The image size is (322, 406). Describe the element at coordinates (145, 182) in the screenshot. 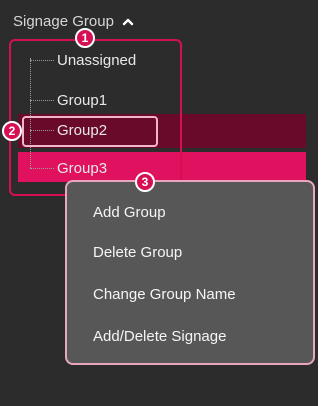

I see `callout-badge-3: 3` at that location.